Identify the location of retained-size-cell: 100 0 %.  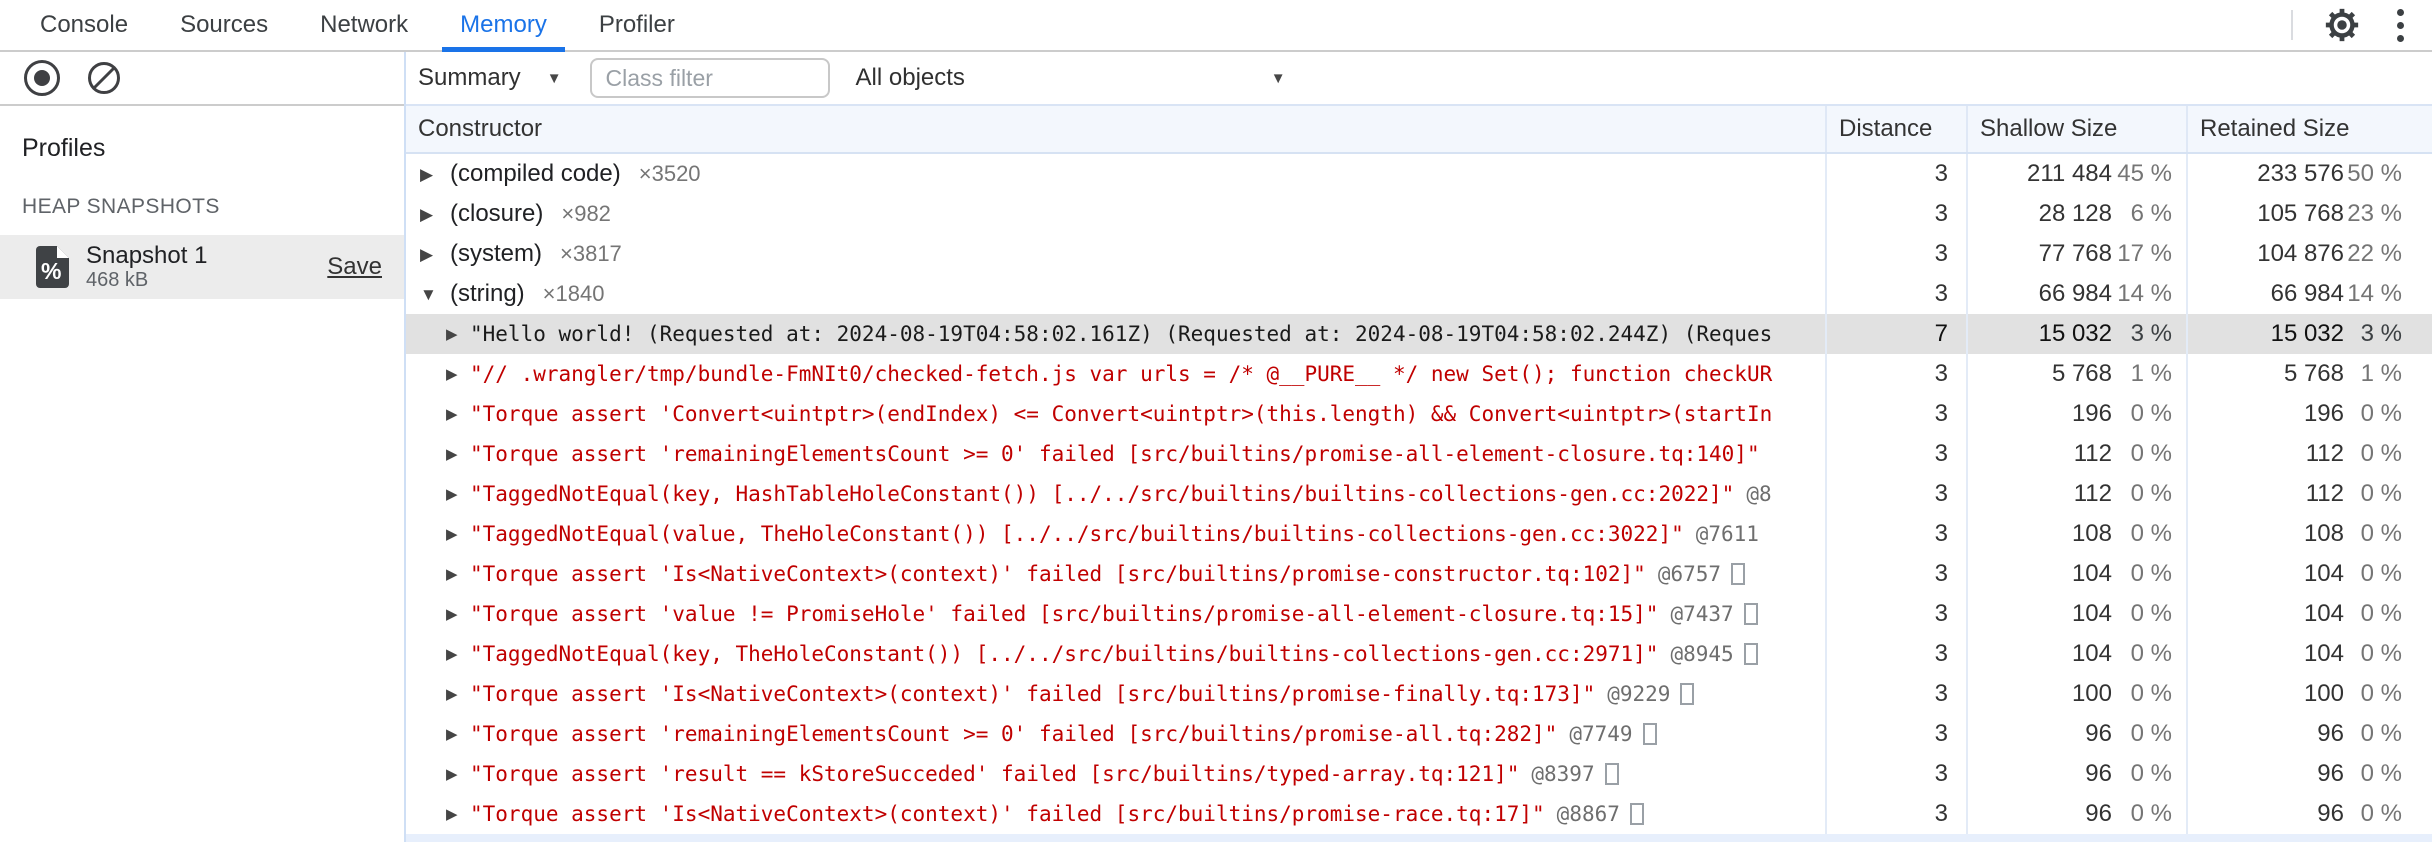
(2310, 694).